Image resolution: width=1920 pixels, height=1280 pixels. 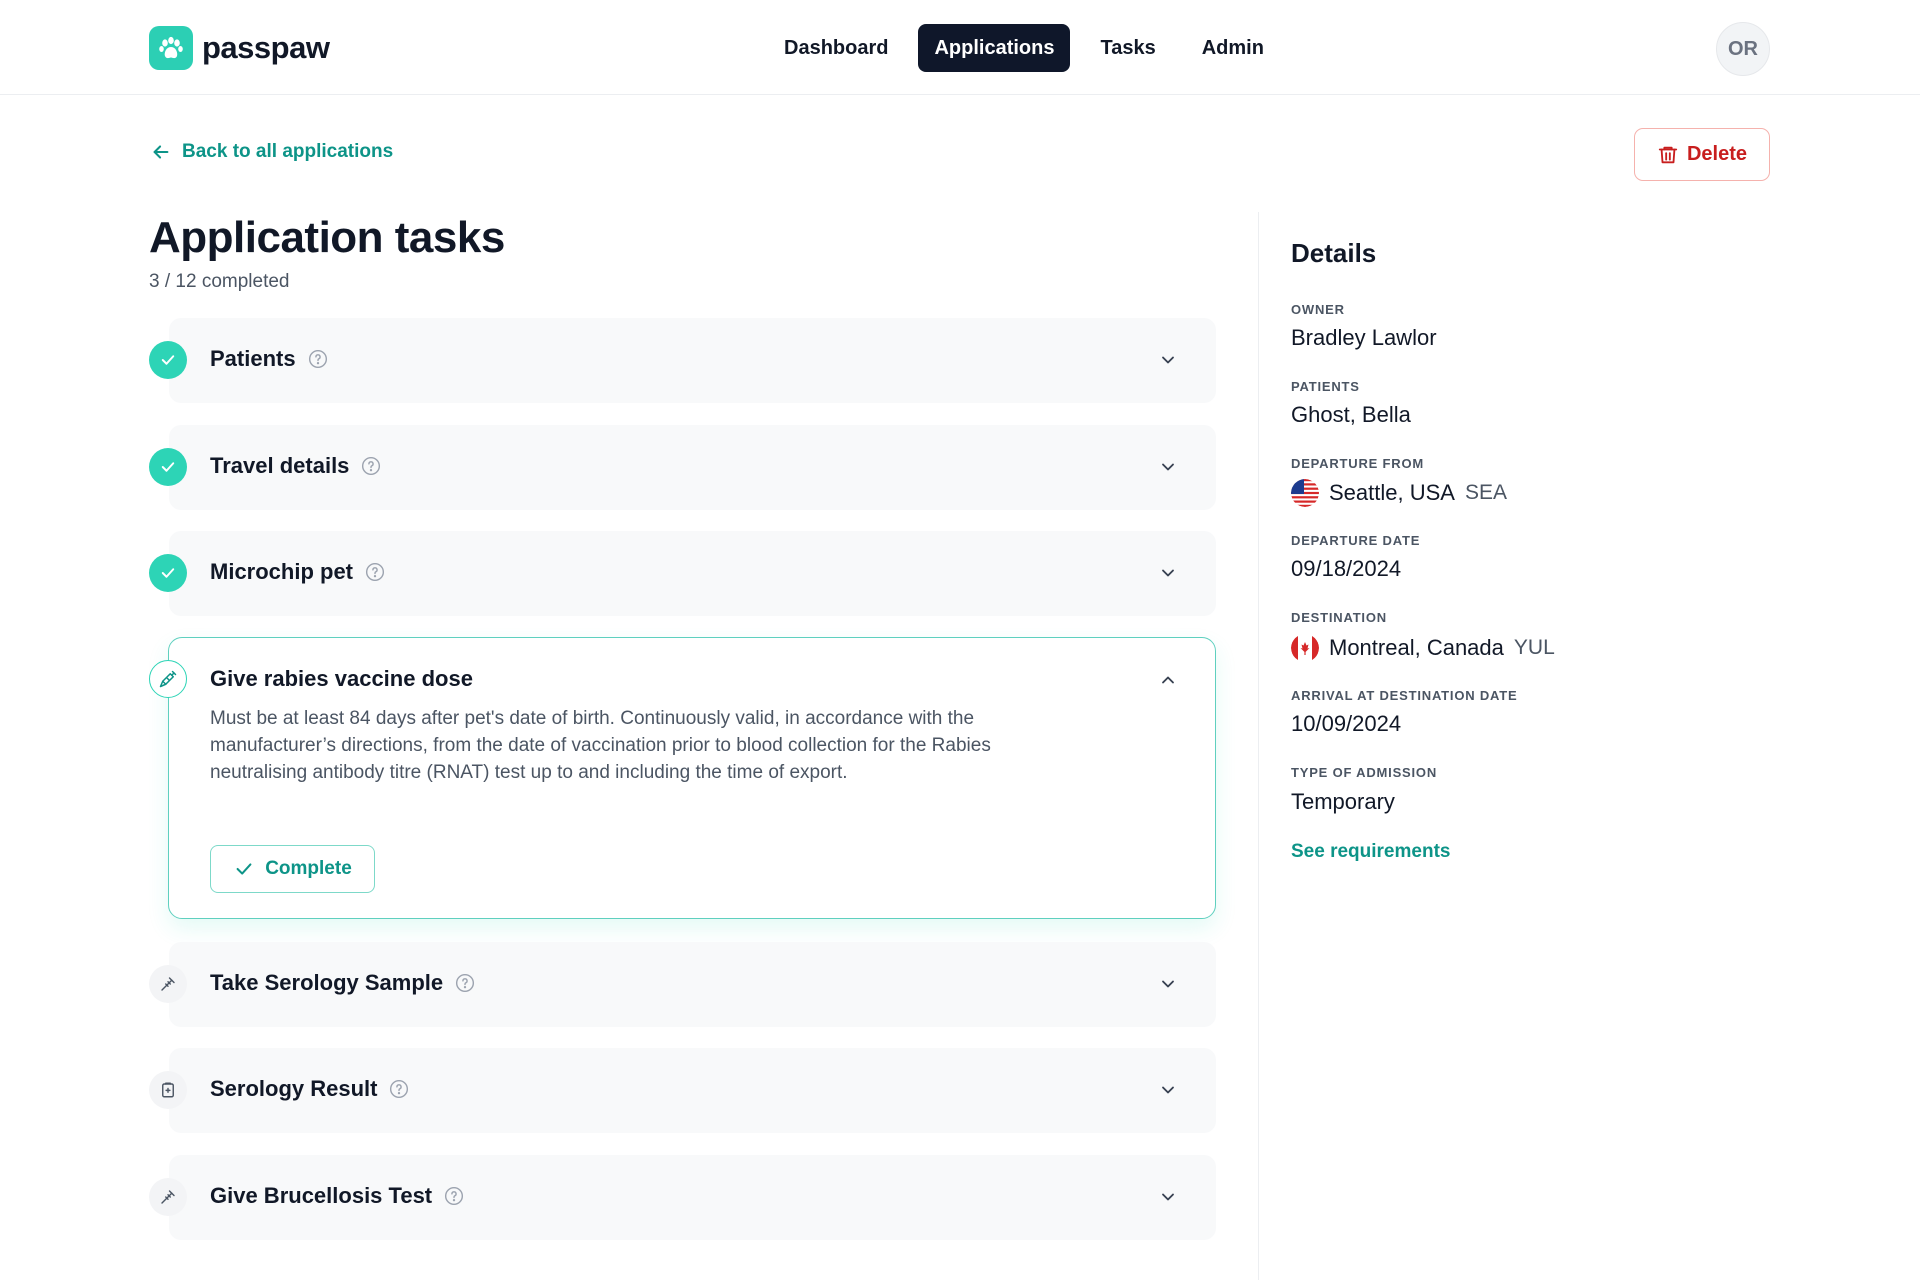 I want to click on admission-type-value: Temporary, so click(x=1343, y=801).